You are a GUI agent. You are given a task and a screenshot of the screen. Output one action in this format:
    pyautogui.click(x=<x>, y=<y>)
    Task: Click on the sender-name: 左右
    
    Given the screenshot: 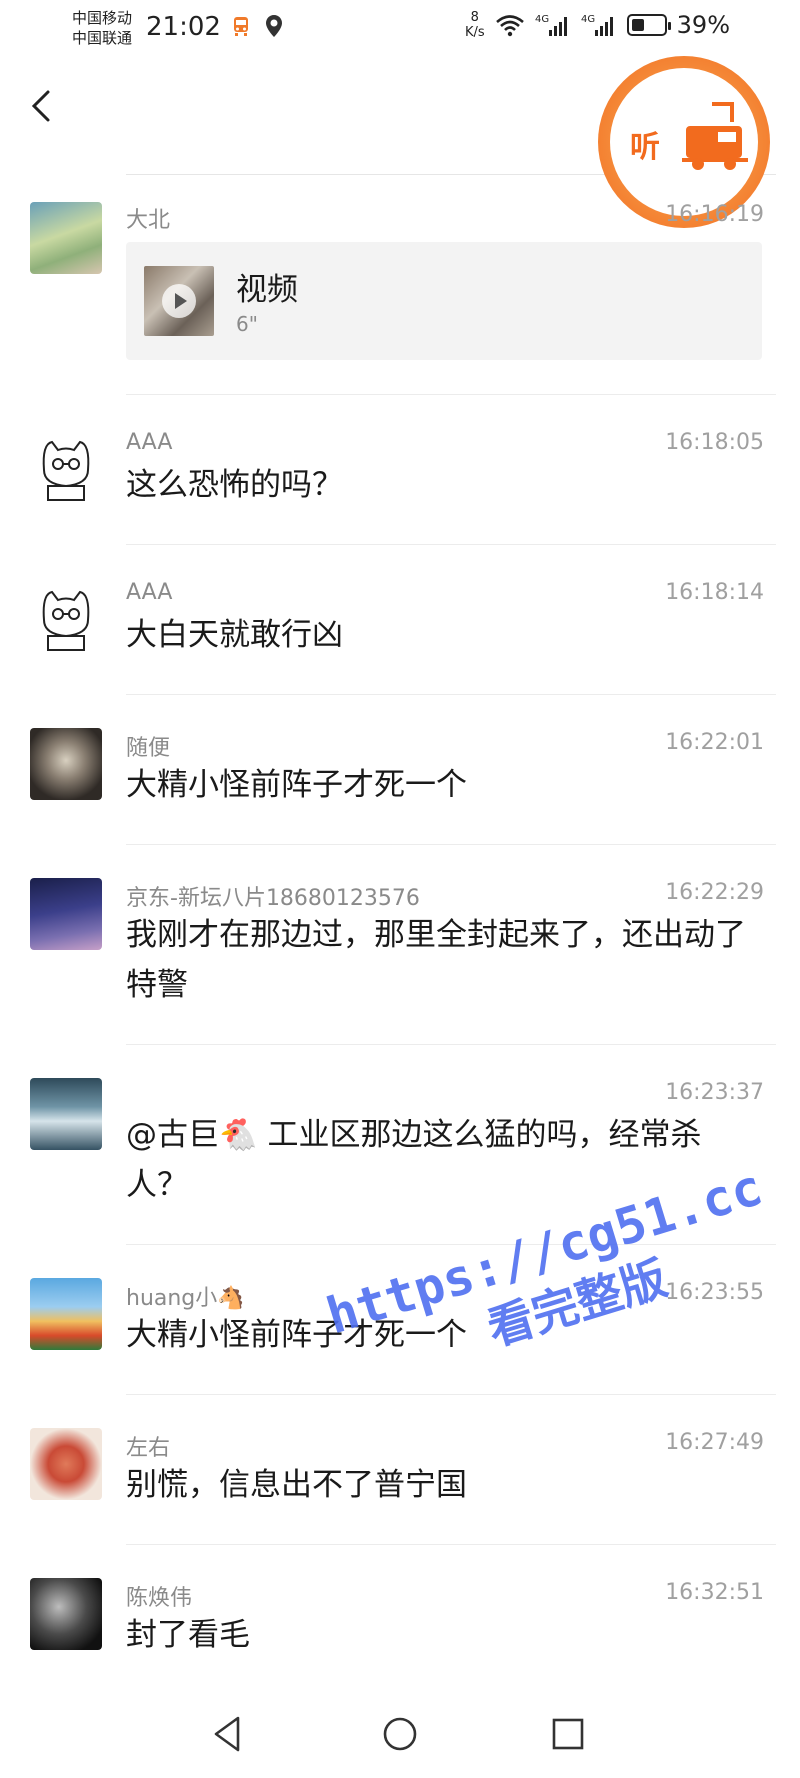 What is the action you would take?
    pyautogui.click(x=148, y=1446)
    